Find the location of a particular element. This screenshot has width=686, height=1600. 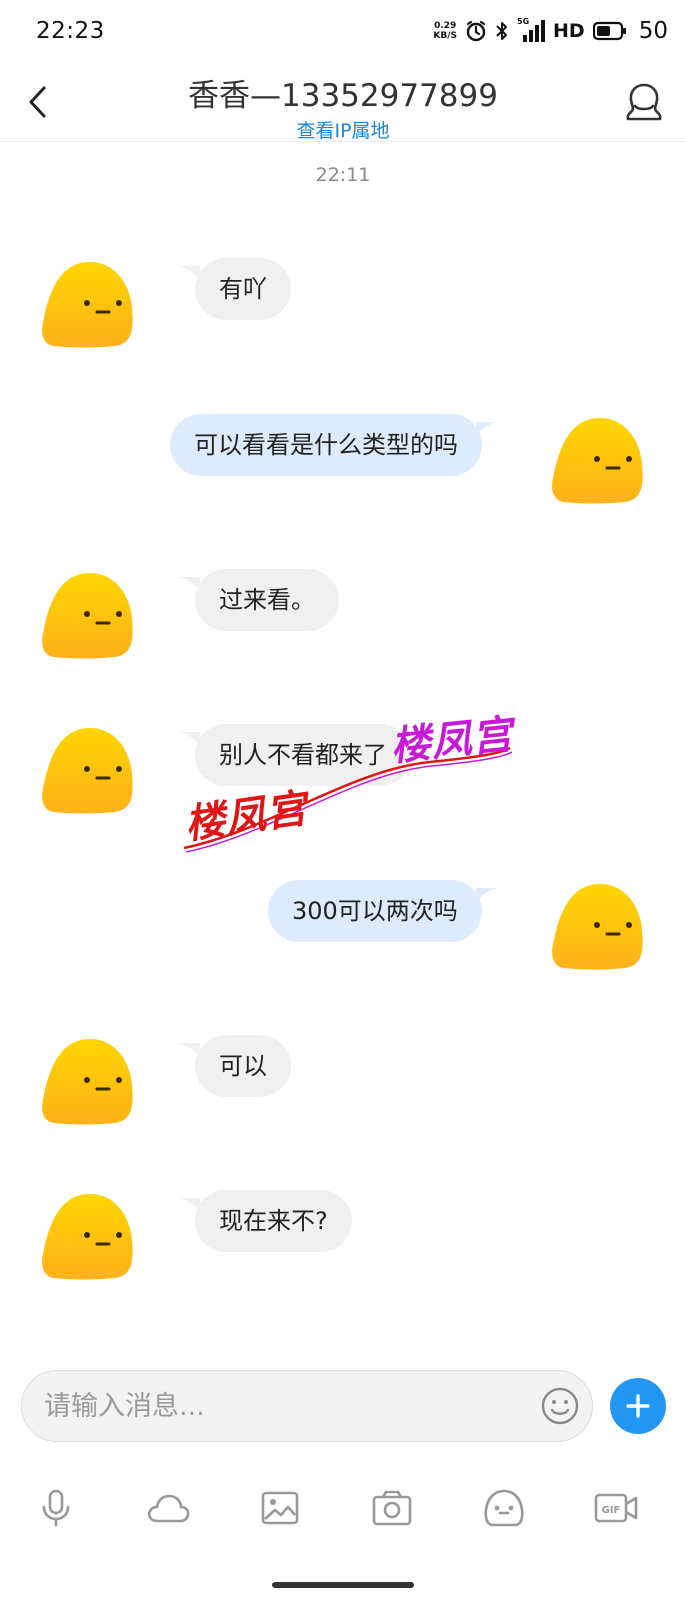

gif-icon: GIF is located at coordinates (616, 1508).